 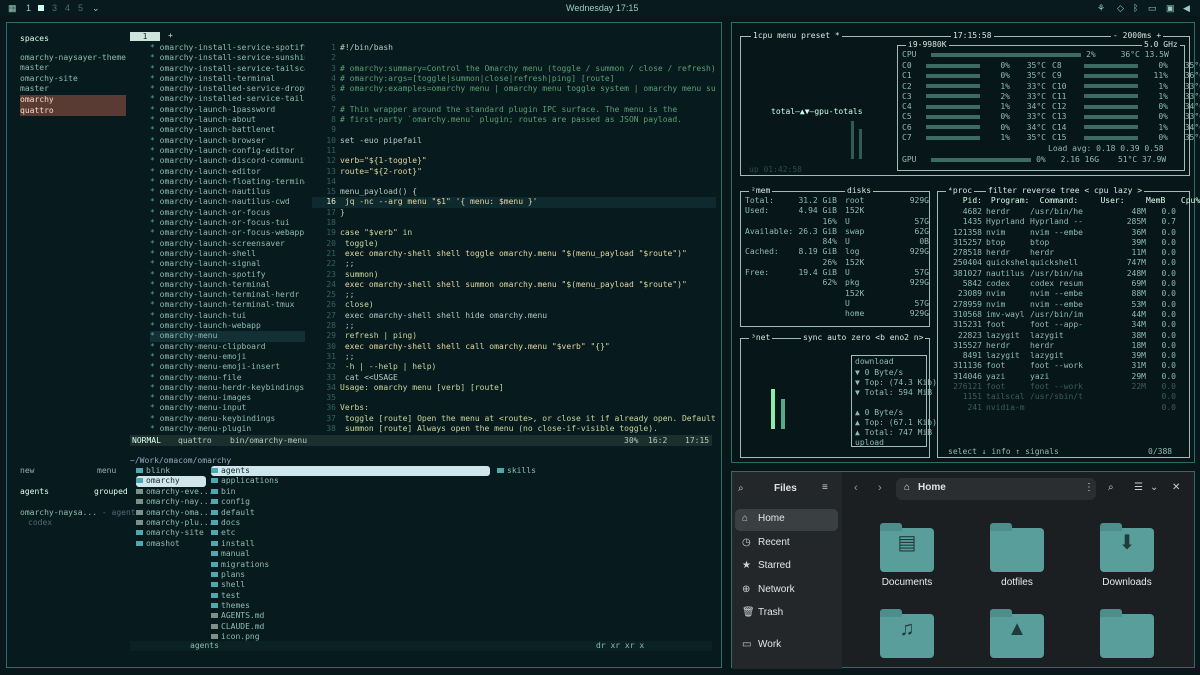 I want to click on code-line: 17}, so click(x=514, y=213).